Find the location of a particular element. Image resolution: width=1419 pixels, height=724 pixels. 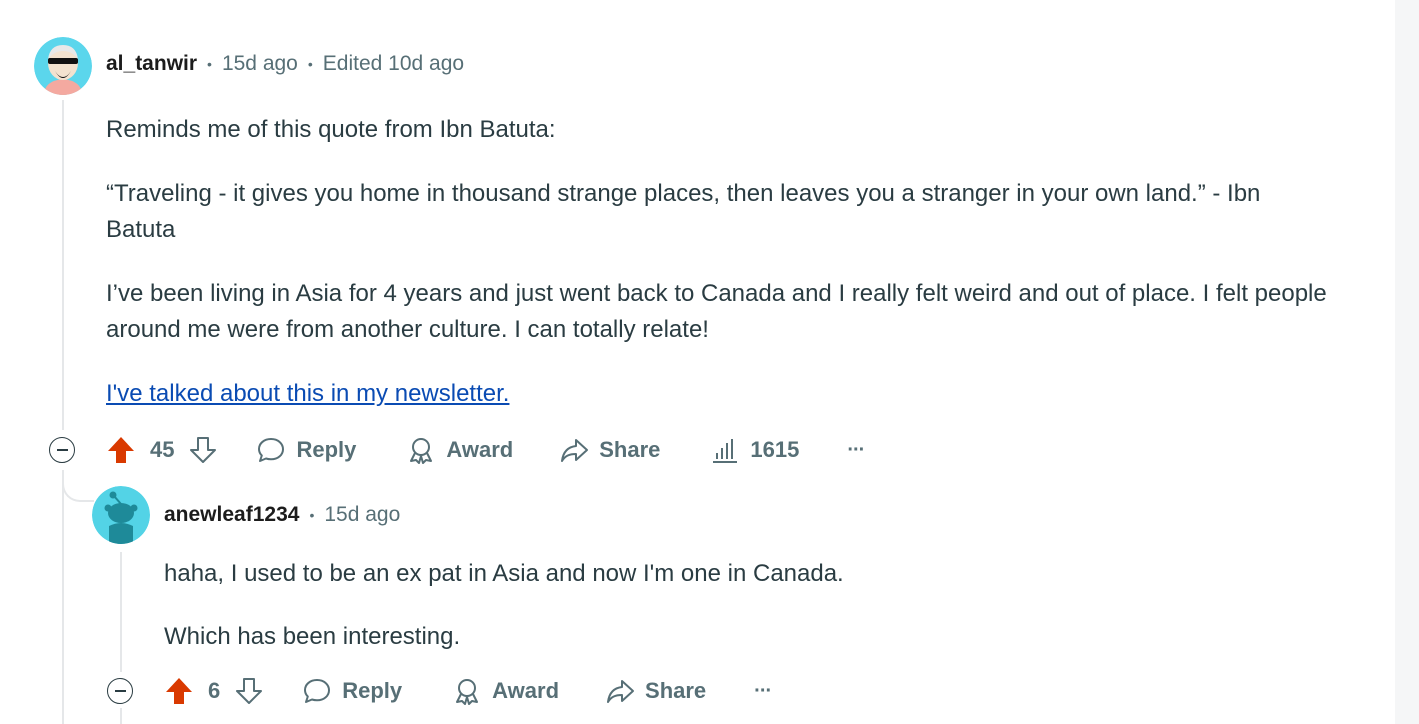

comment-meta: anewleaf1234 • 15d ago is located at coordinates (282, 515).